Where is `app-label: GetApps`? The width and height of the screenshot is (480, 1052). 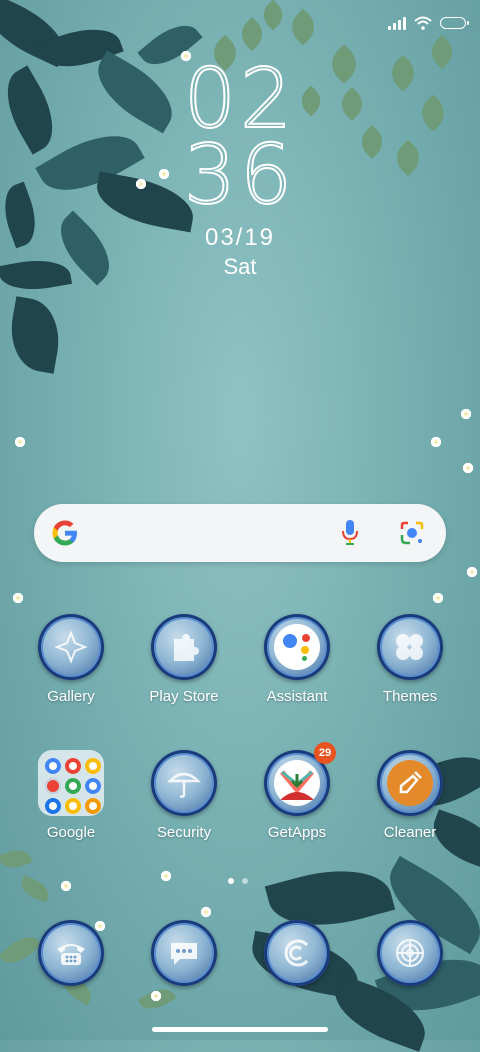 app-label: GetApps is located at coordinates (297, 832).